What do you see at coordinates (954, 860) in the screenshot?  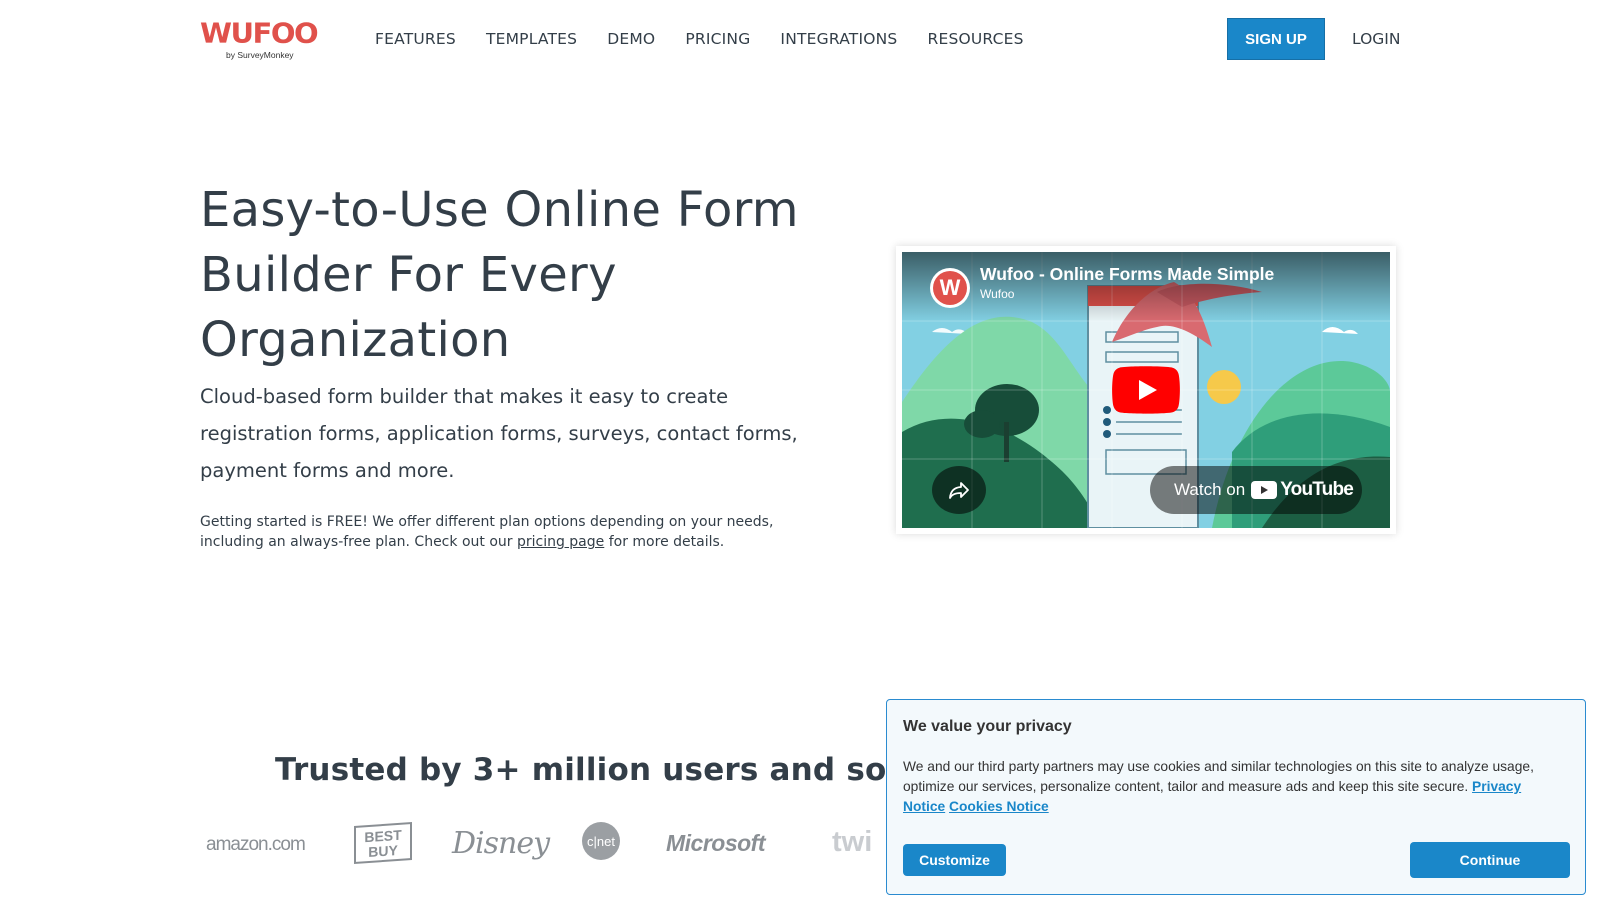 I see `customize-button: Customize` at bounding box center [954, 860].